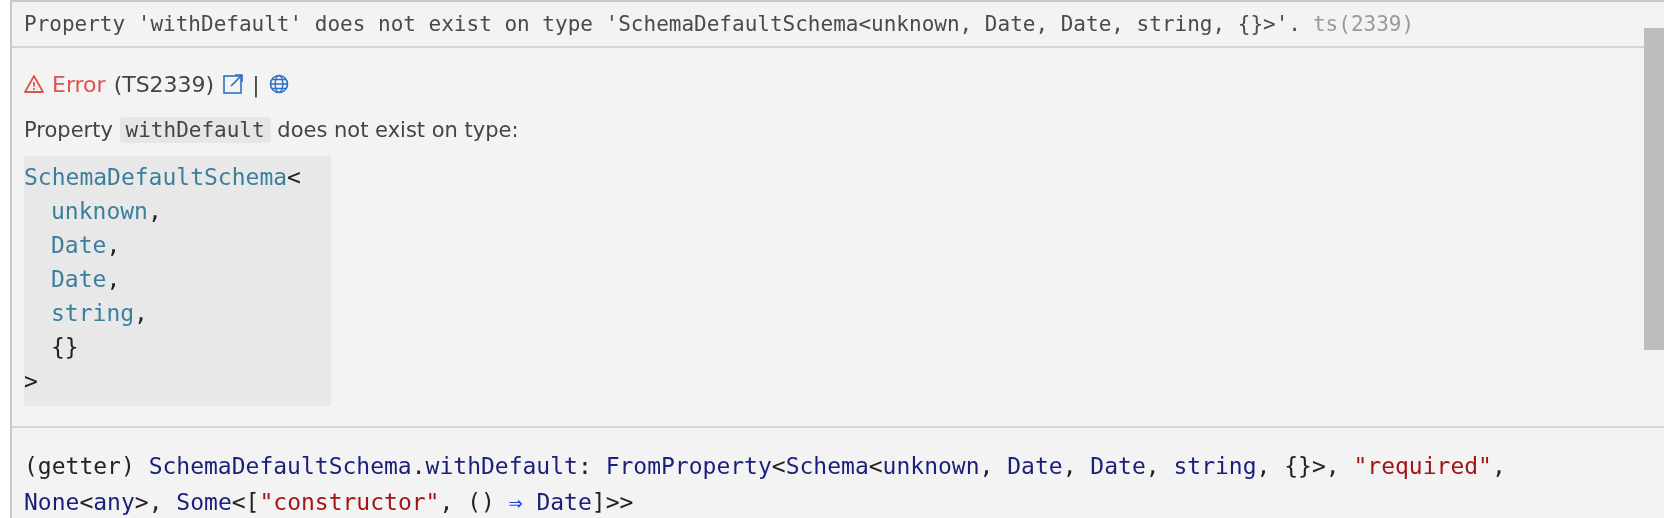 This screenshot has height=518, width=1664. What do you see at coordinates (1363, 24) in the screenshot?
I see `error-code: ts(2339)` at bounding box center [1363, 24].